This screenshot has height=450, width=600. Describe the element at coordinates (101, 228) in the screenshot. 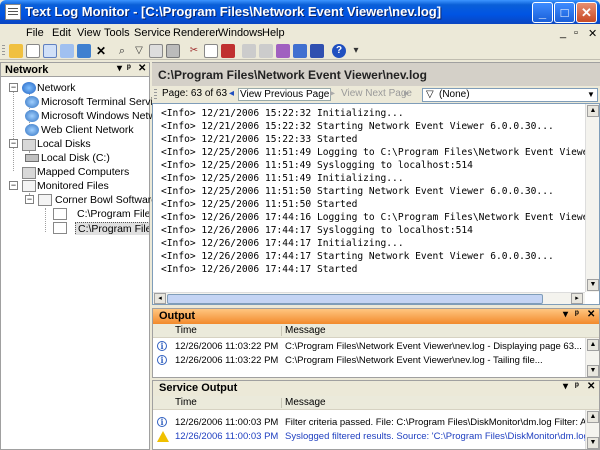

I see `tree-node-nev-file: C:\Program Files\Ne` at that location.